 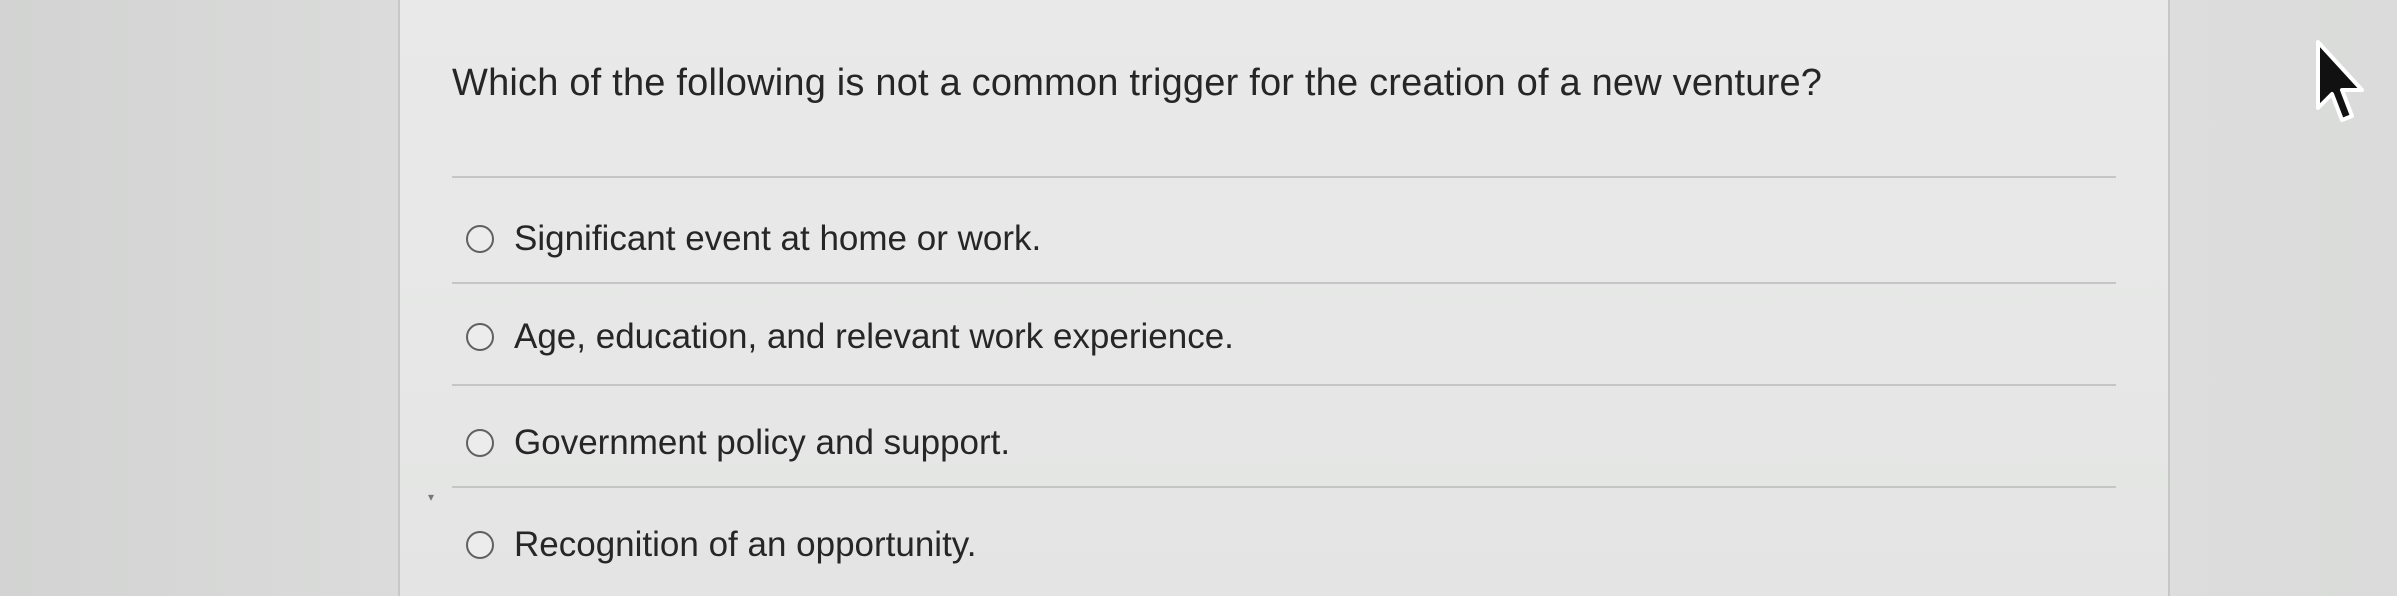 I want to click on answer-option-4: Recognition of an opportunity., so click(x=721, y=545).